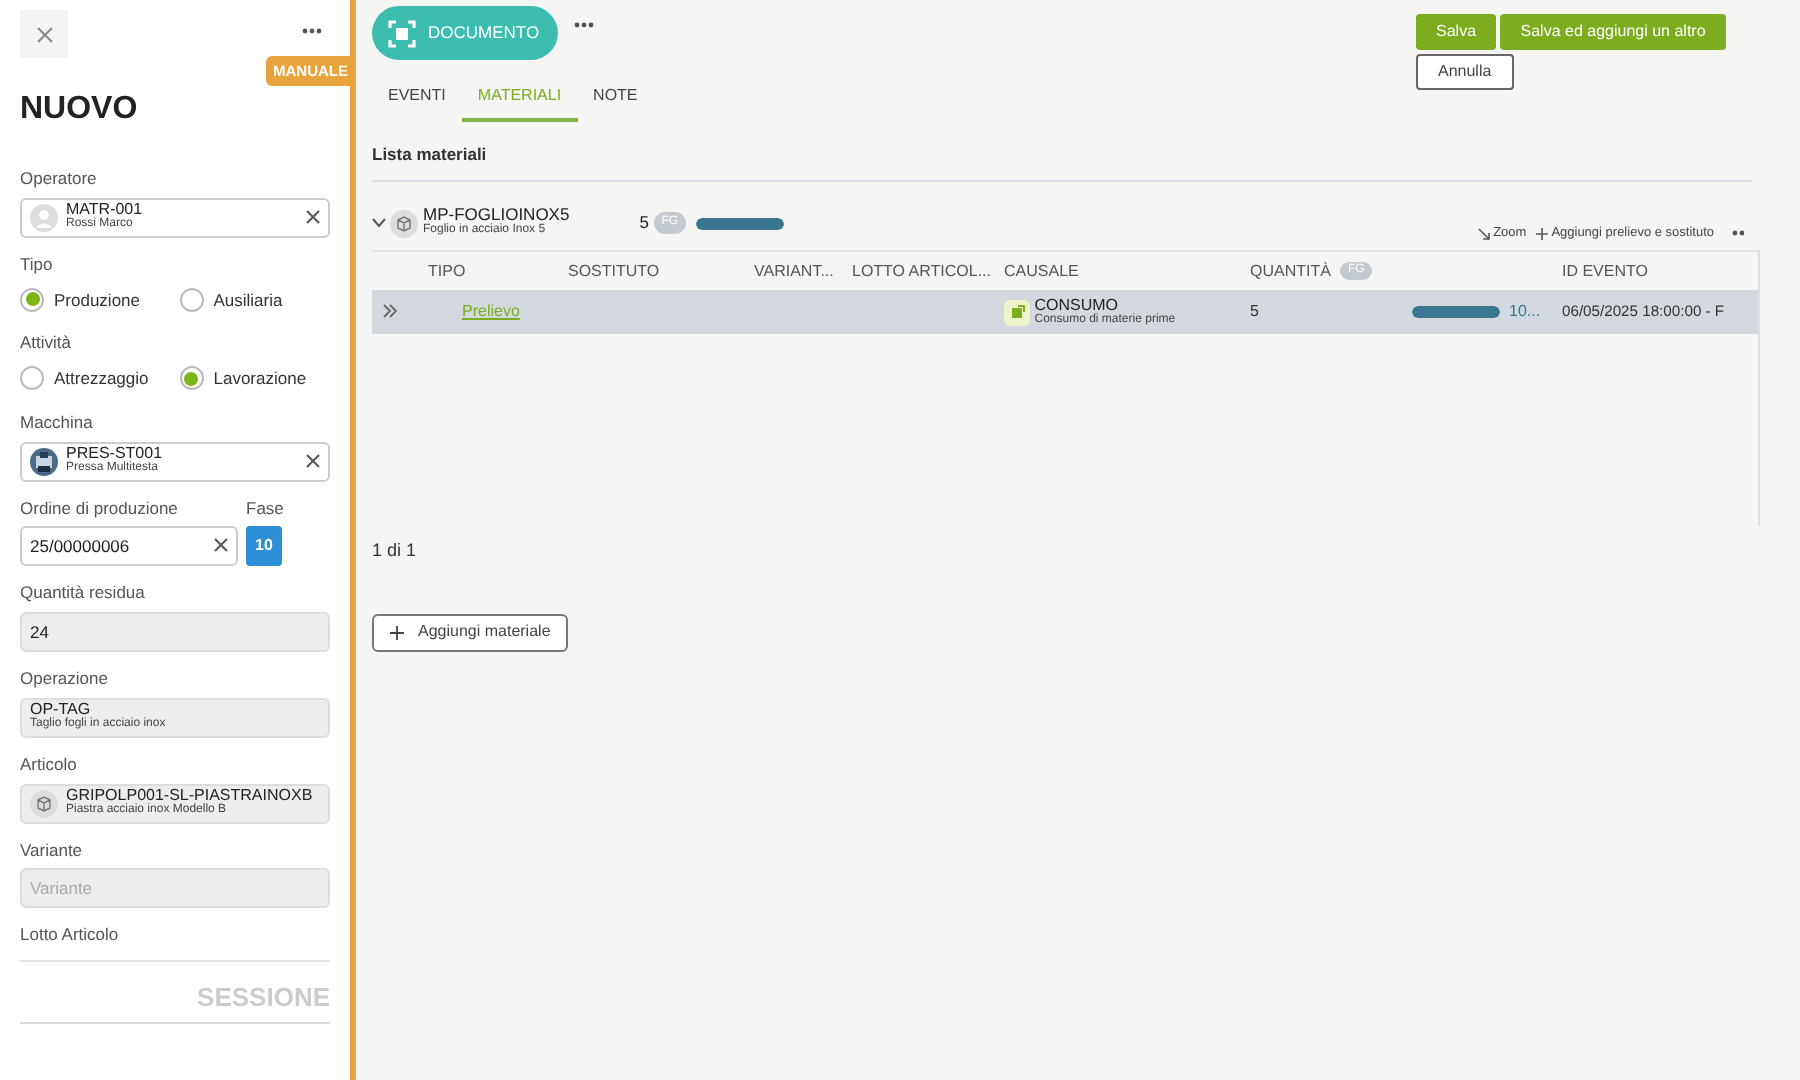 The width and height of the screenshot is (1800, 1080). Describe the element at coordinates (1062, 152) in the screenshot. I see `section-title: Lista materiali` at that location.